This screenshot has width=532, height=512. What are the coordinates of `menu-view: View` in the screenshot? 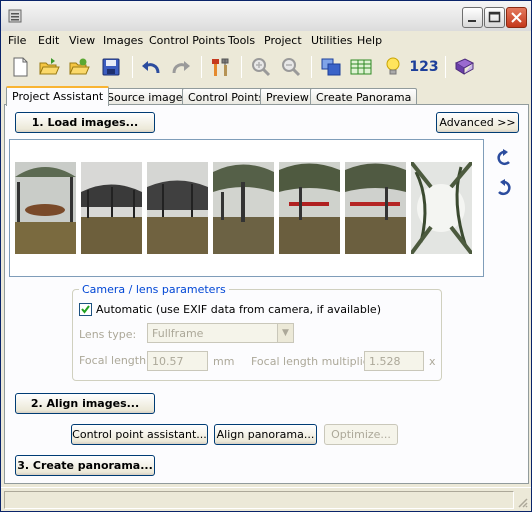 It's located at (82, 40).